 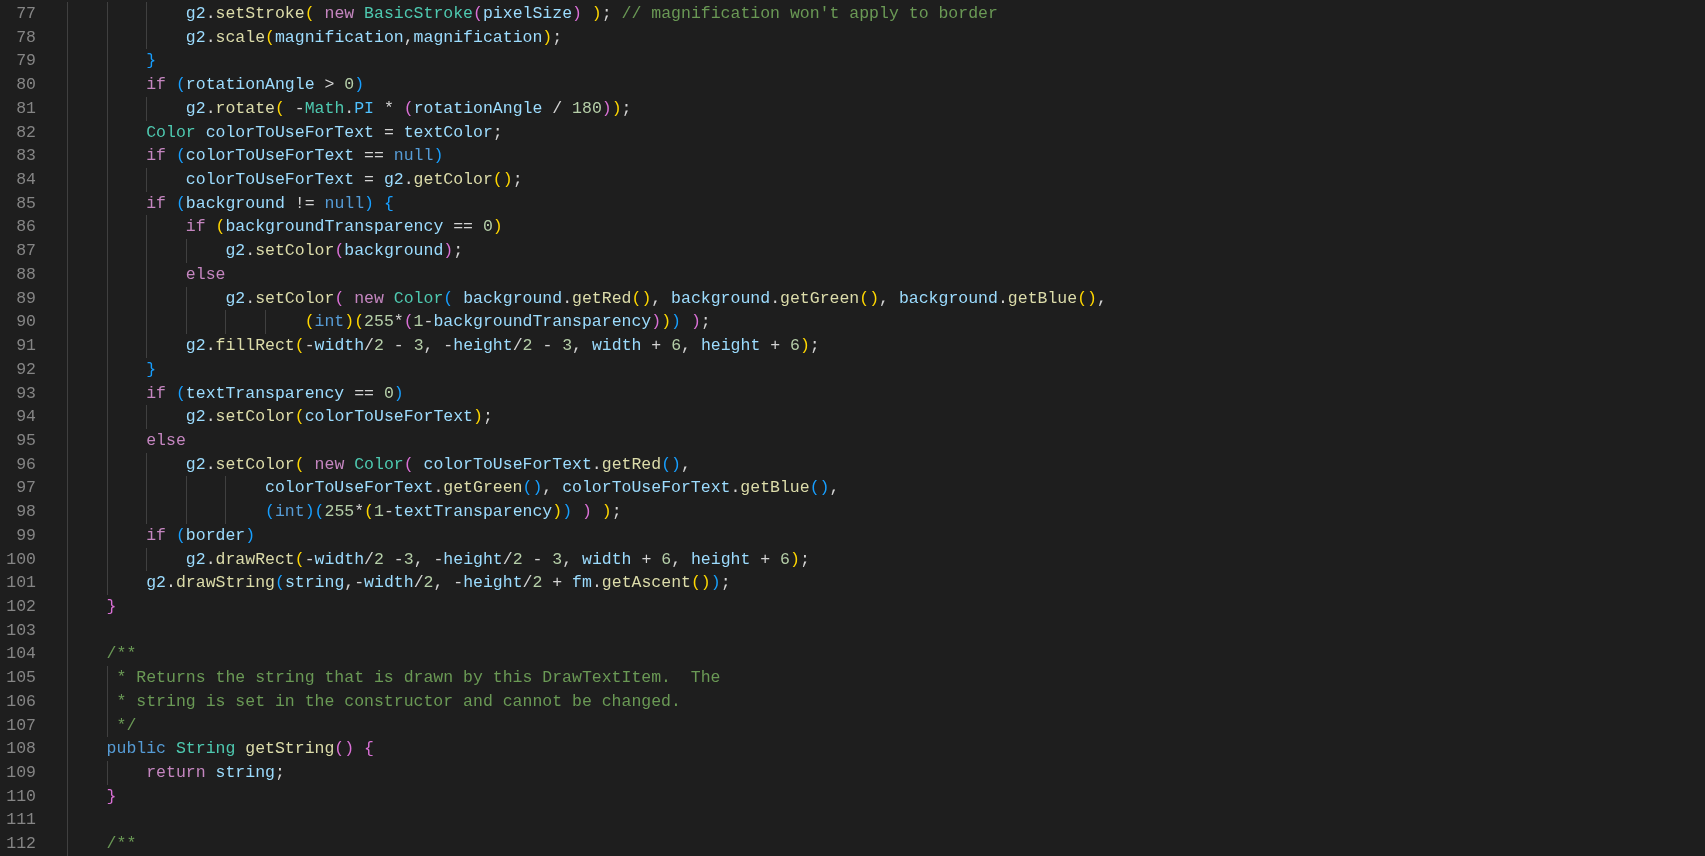 I want to click on line-number: 101, so click(x=20, y=583).